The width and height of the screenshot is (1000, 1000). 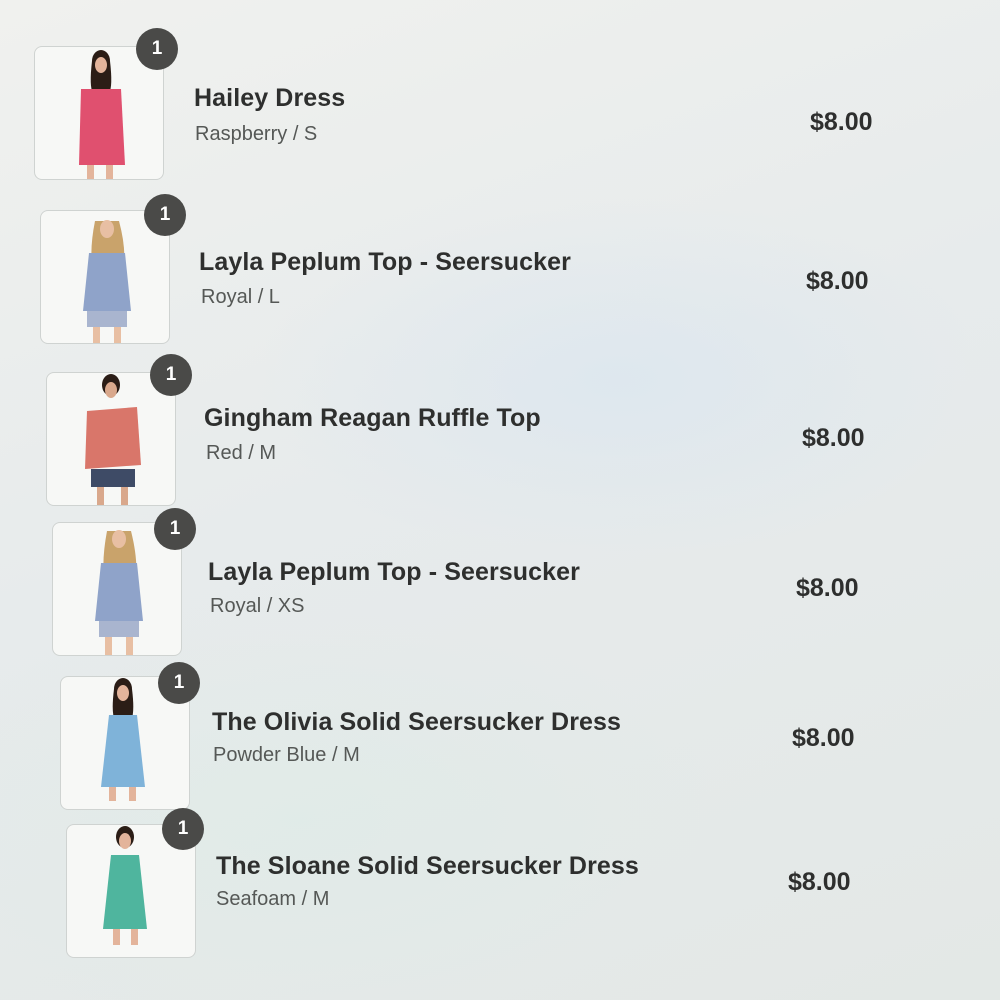 I want to click on product-variant: Powder Blue / M, so click(x=286, y=755).